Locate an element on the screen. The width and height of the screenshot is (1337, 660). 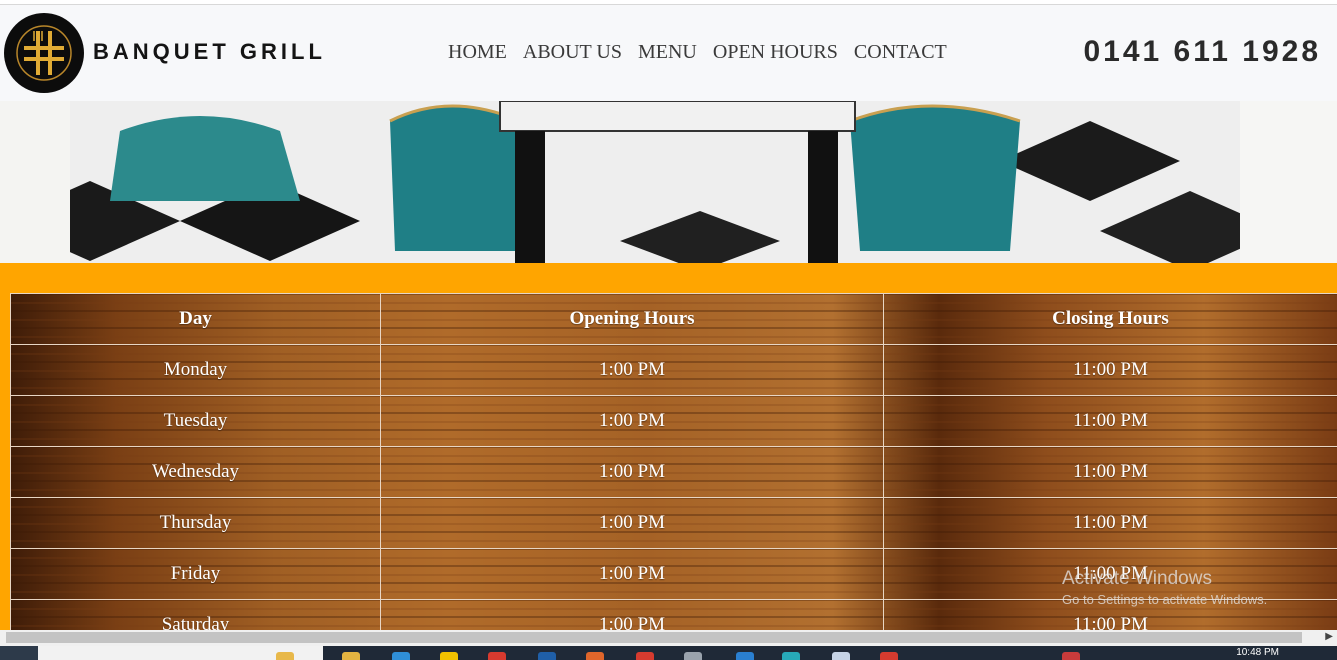
table-row: Wednesday 1:00 PM 11:00 PM is located at coordinates (673, 472).